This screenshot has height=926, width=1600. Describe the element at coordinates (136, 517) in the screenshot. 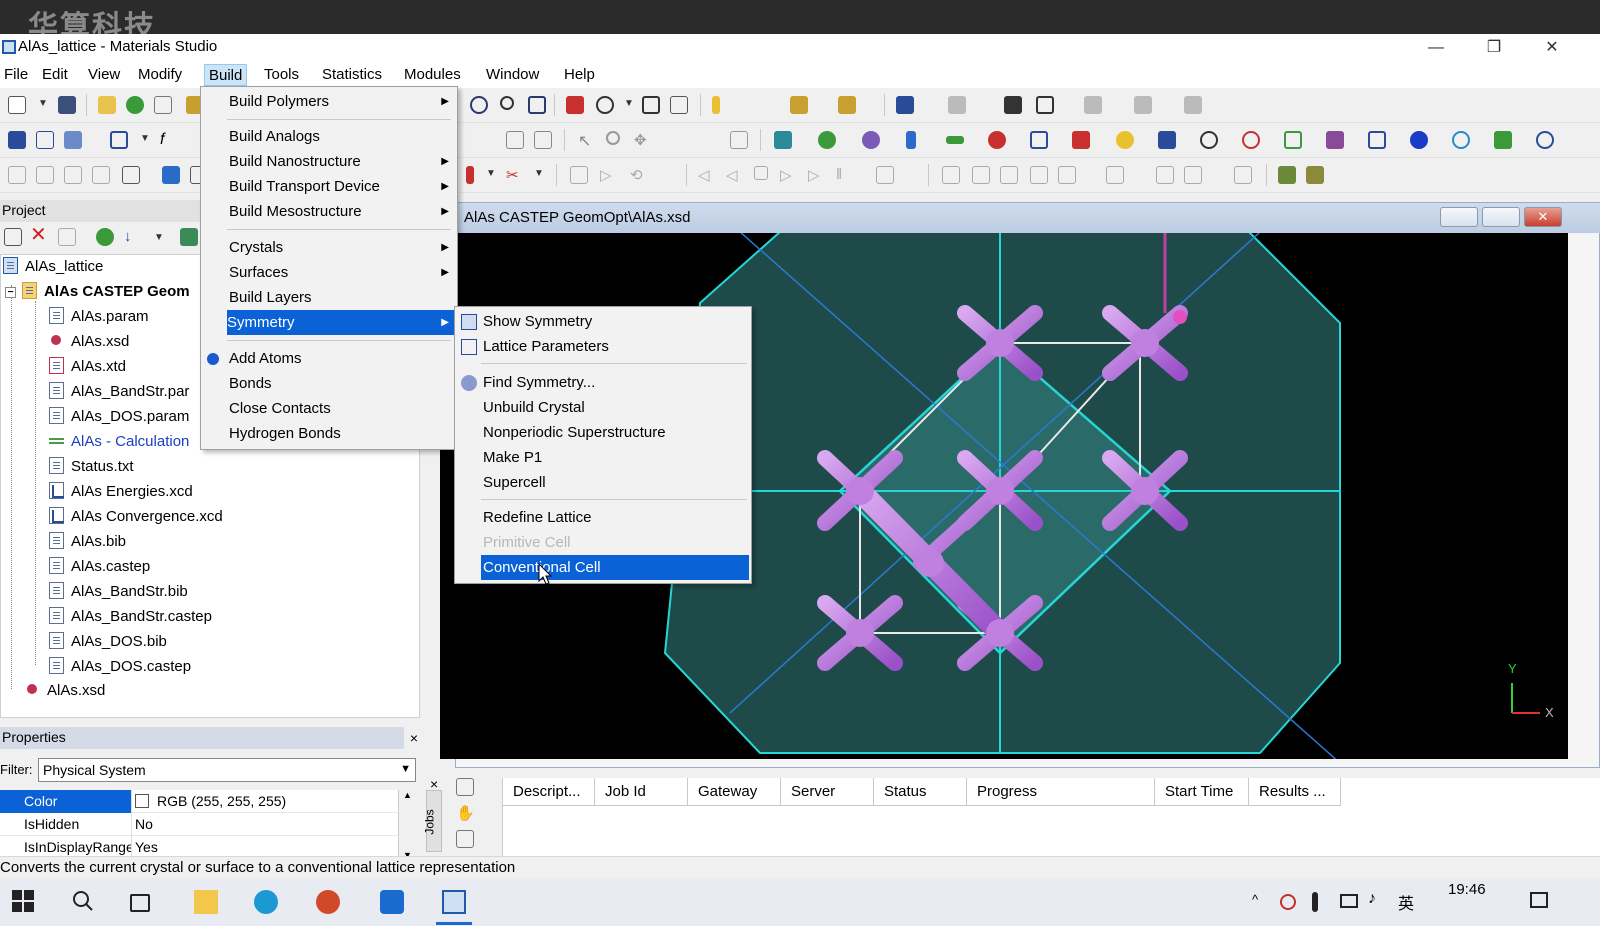

I see `tree-file: AlAs Convergence.xcd` at that location.